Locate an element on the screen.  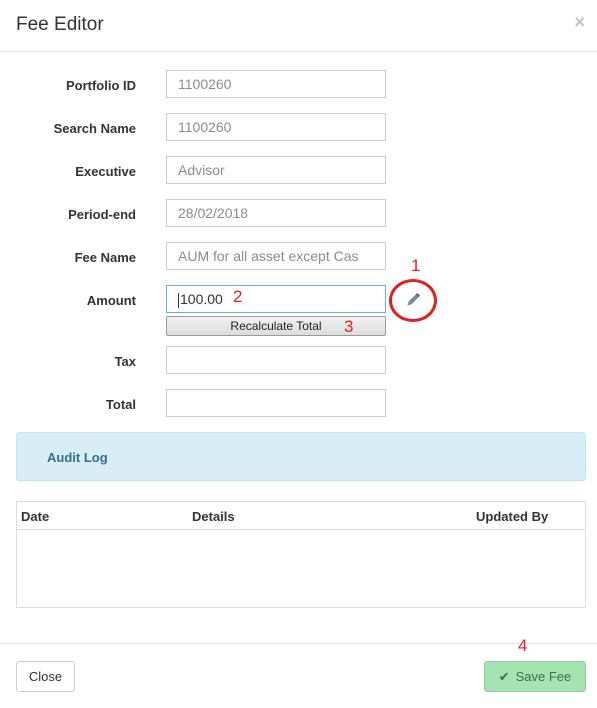
save-fee-button: ✔ Save Fee is located at coordinates (535, 676).